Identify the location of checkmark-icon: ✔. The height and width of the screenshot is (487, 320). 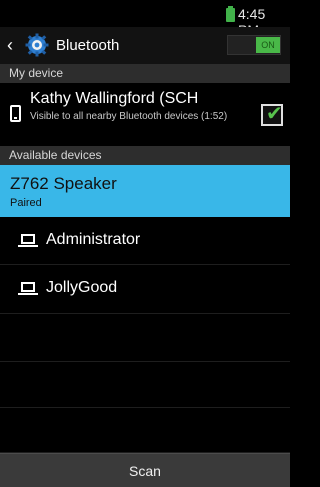
(274, 114).